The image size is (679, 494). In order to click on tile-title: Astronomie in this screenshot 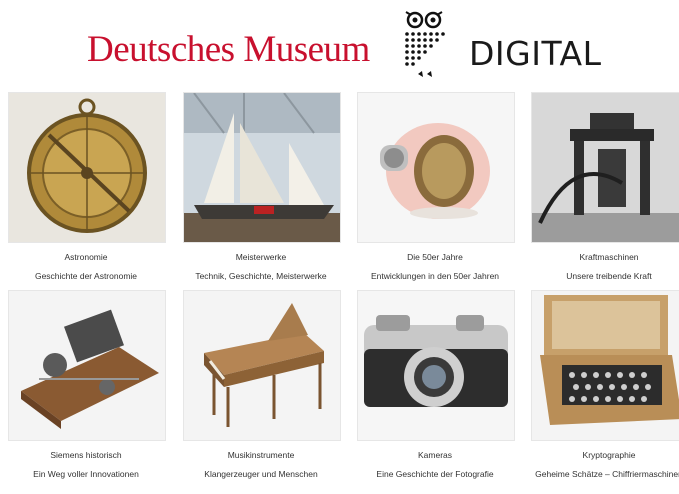, I will do `click(88, 257)`.